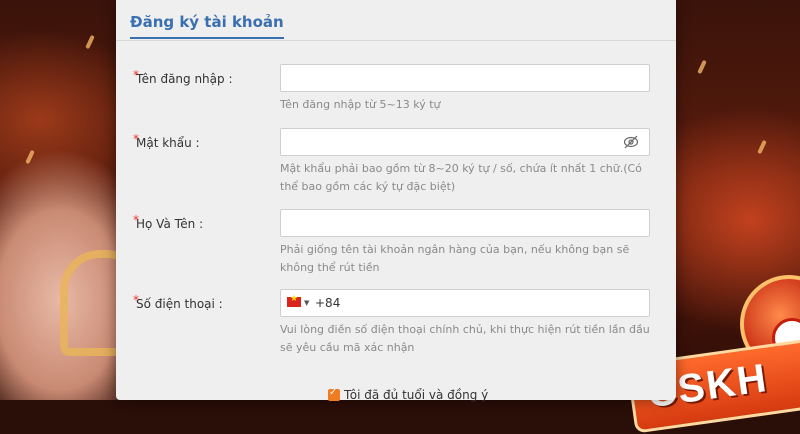  I want to click on password-label-text: Mật khẩu :, so click(168, 143).